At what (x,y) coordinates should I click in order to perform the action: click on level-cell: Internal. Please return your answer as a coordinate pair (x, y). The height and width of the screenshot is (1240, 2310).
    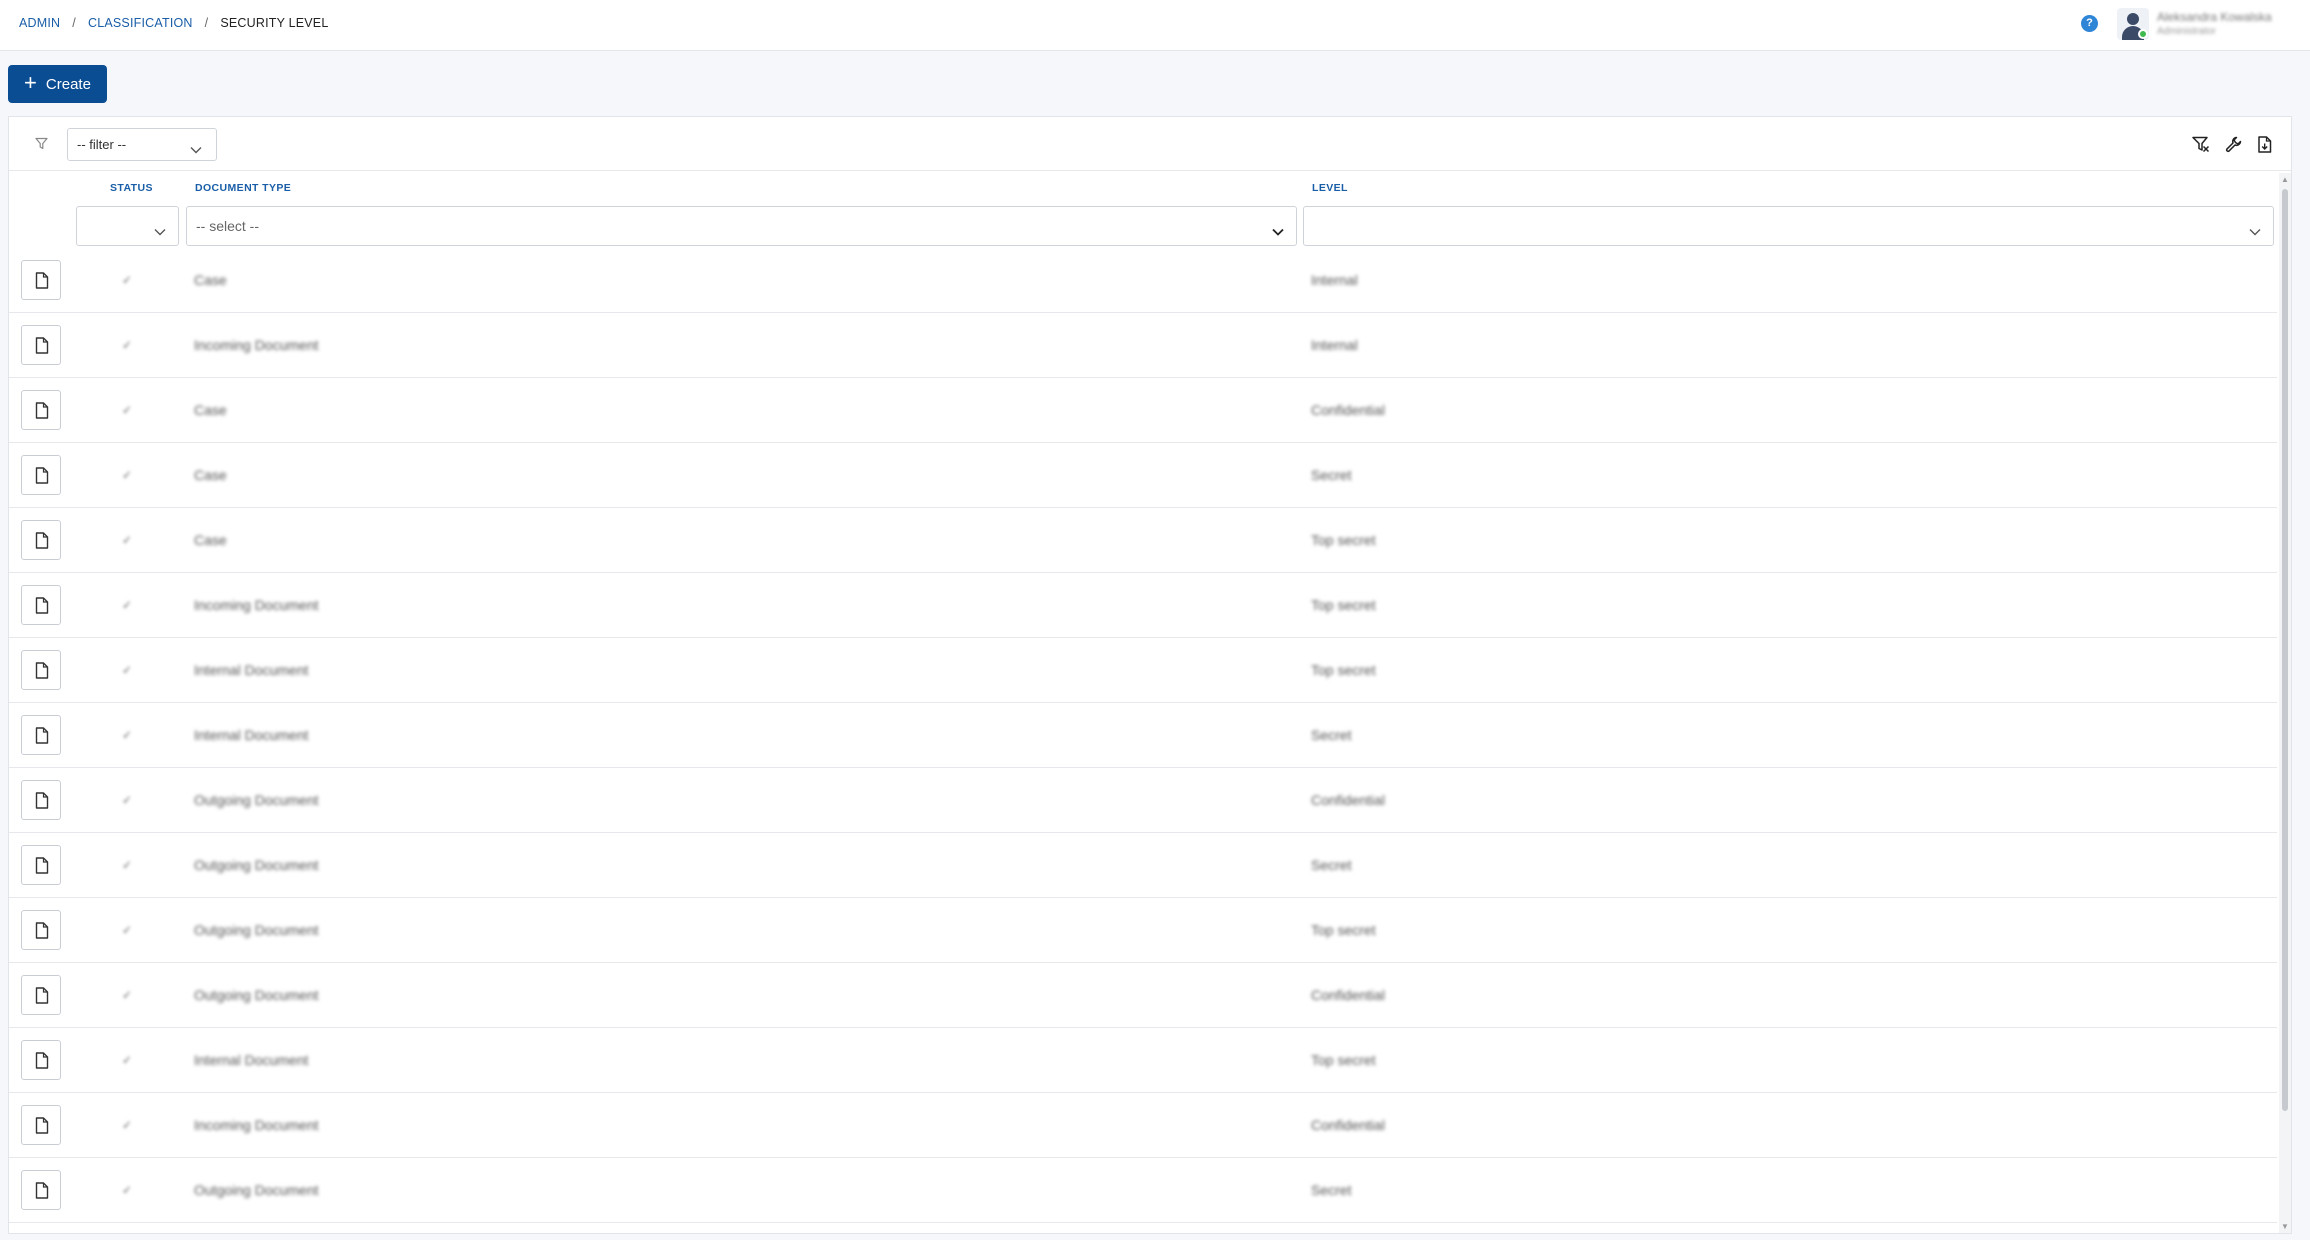
    Looking at the image, I should click on (1334, 345).